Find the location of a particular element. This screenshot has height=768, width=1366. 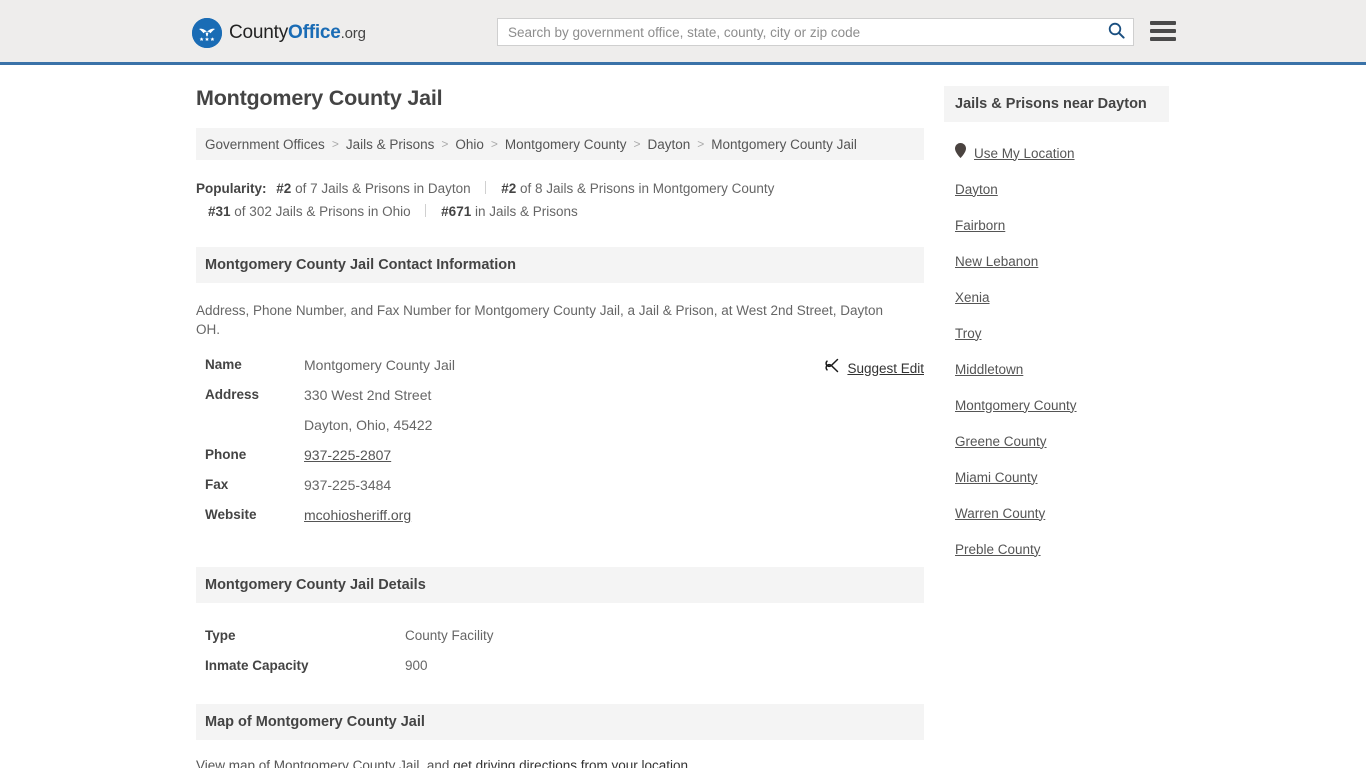

sidebar-item-preble-county: Preble County is located at coordinates (1056, 549).